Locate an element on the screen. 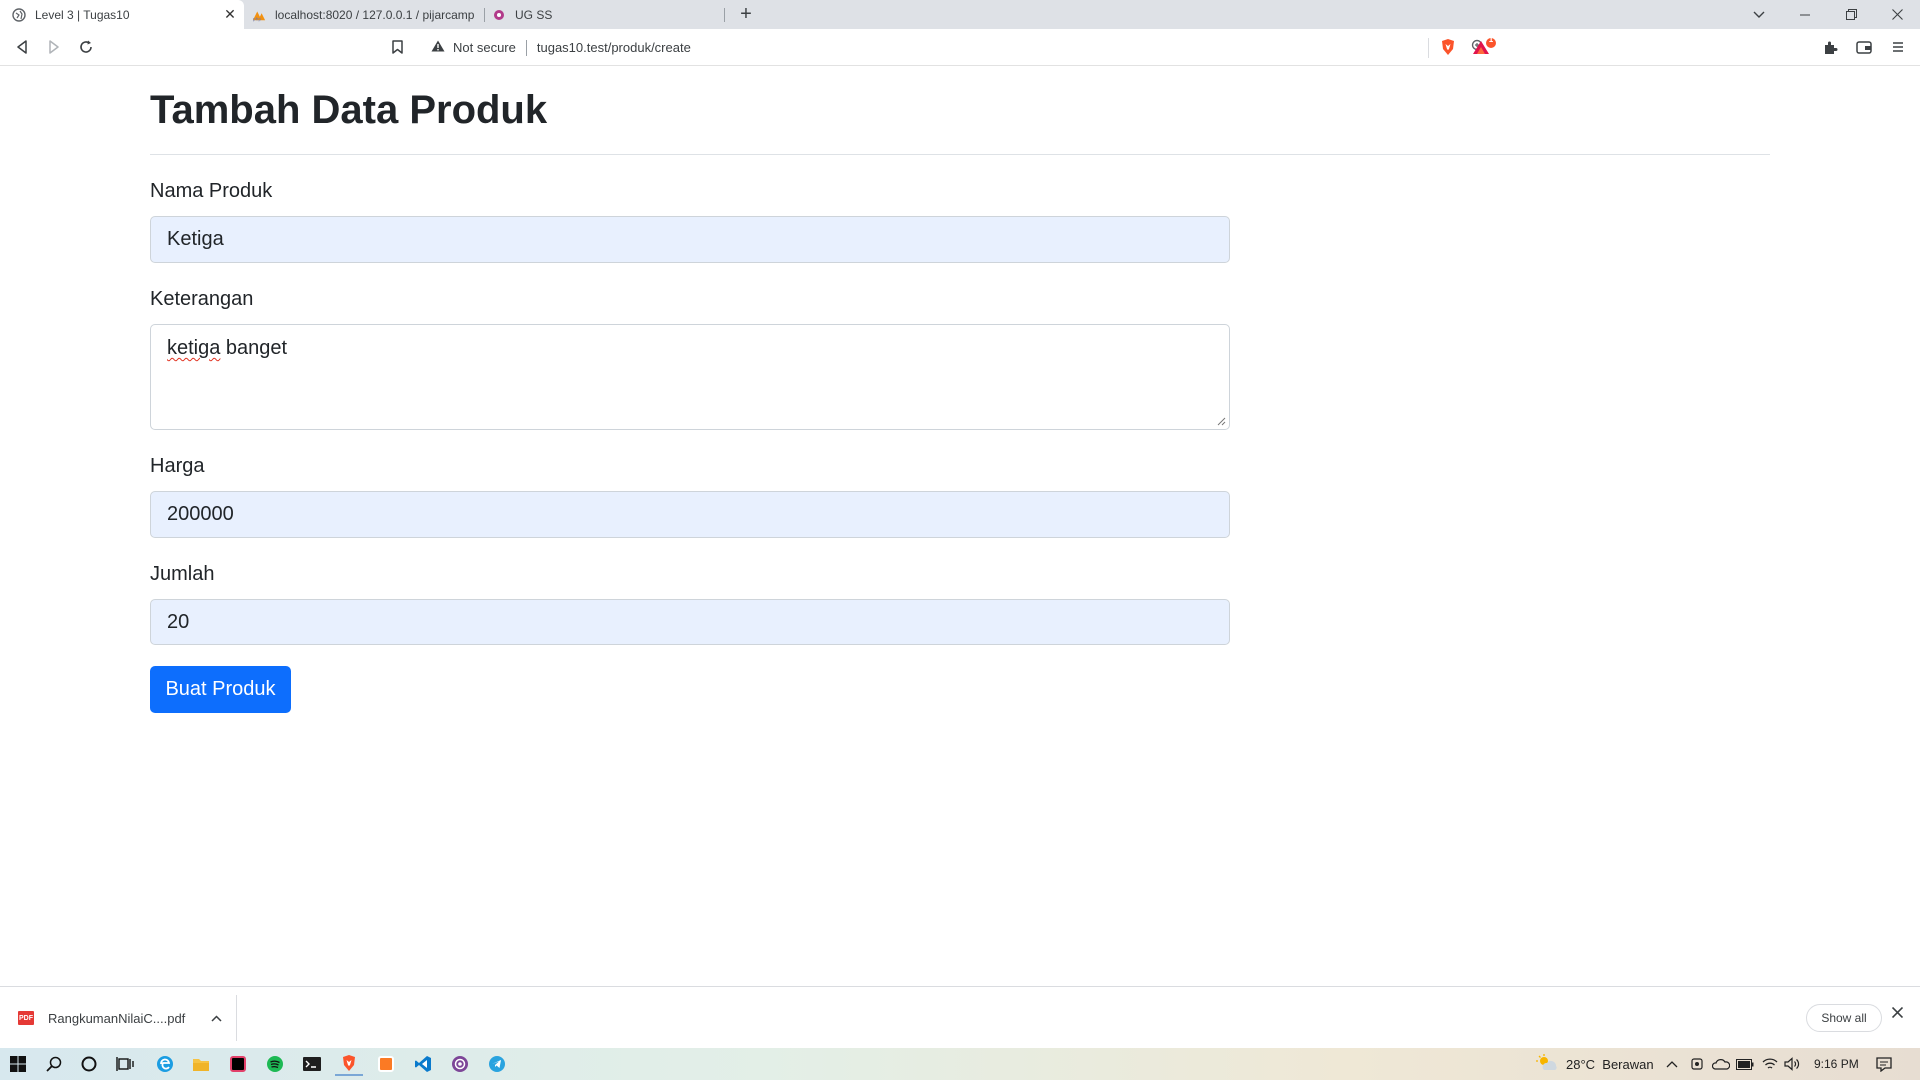 The width and height of the screenshot is (1920, 1080). brave-rewards-icon: 1 is located at coordinates (1484, 46).